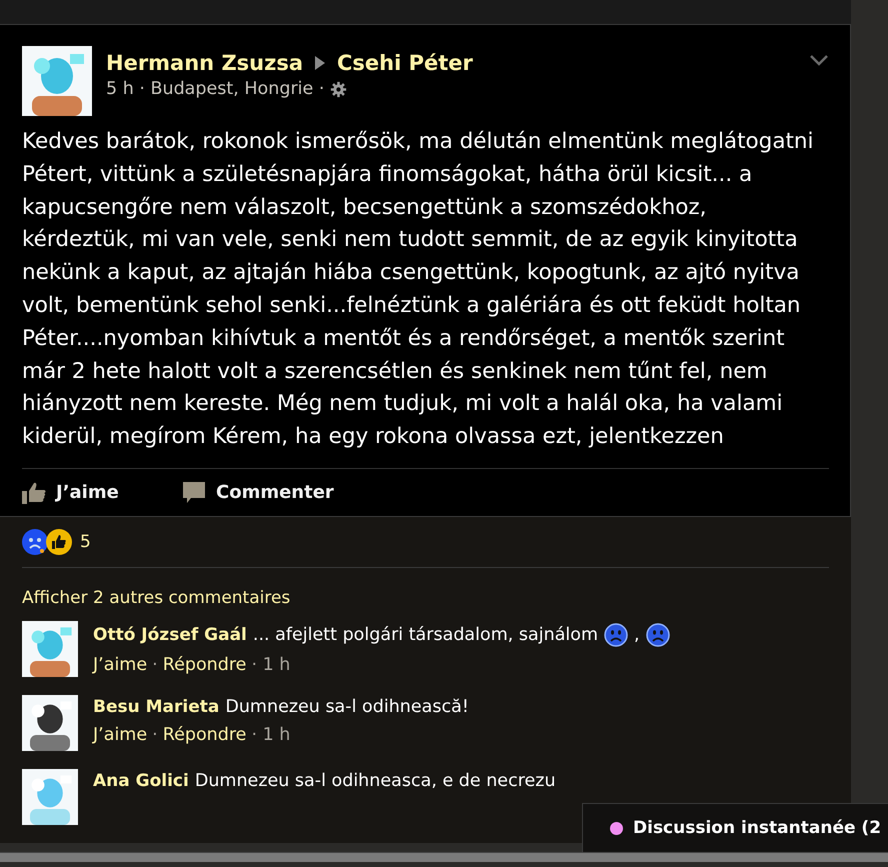 The width and height of the screenshot is (888, 867). Describe the element at coordinates (375, 780) in the screenshot. I see `comment-text: Dumnezeu sa-l odihneasca, e de necrezu` at that location.